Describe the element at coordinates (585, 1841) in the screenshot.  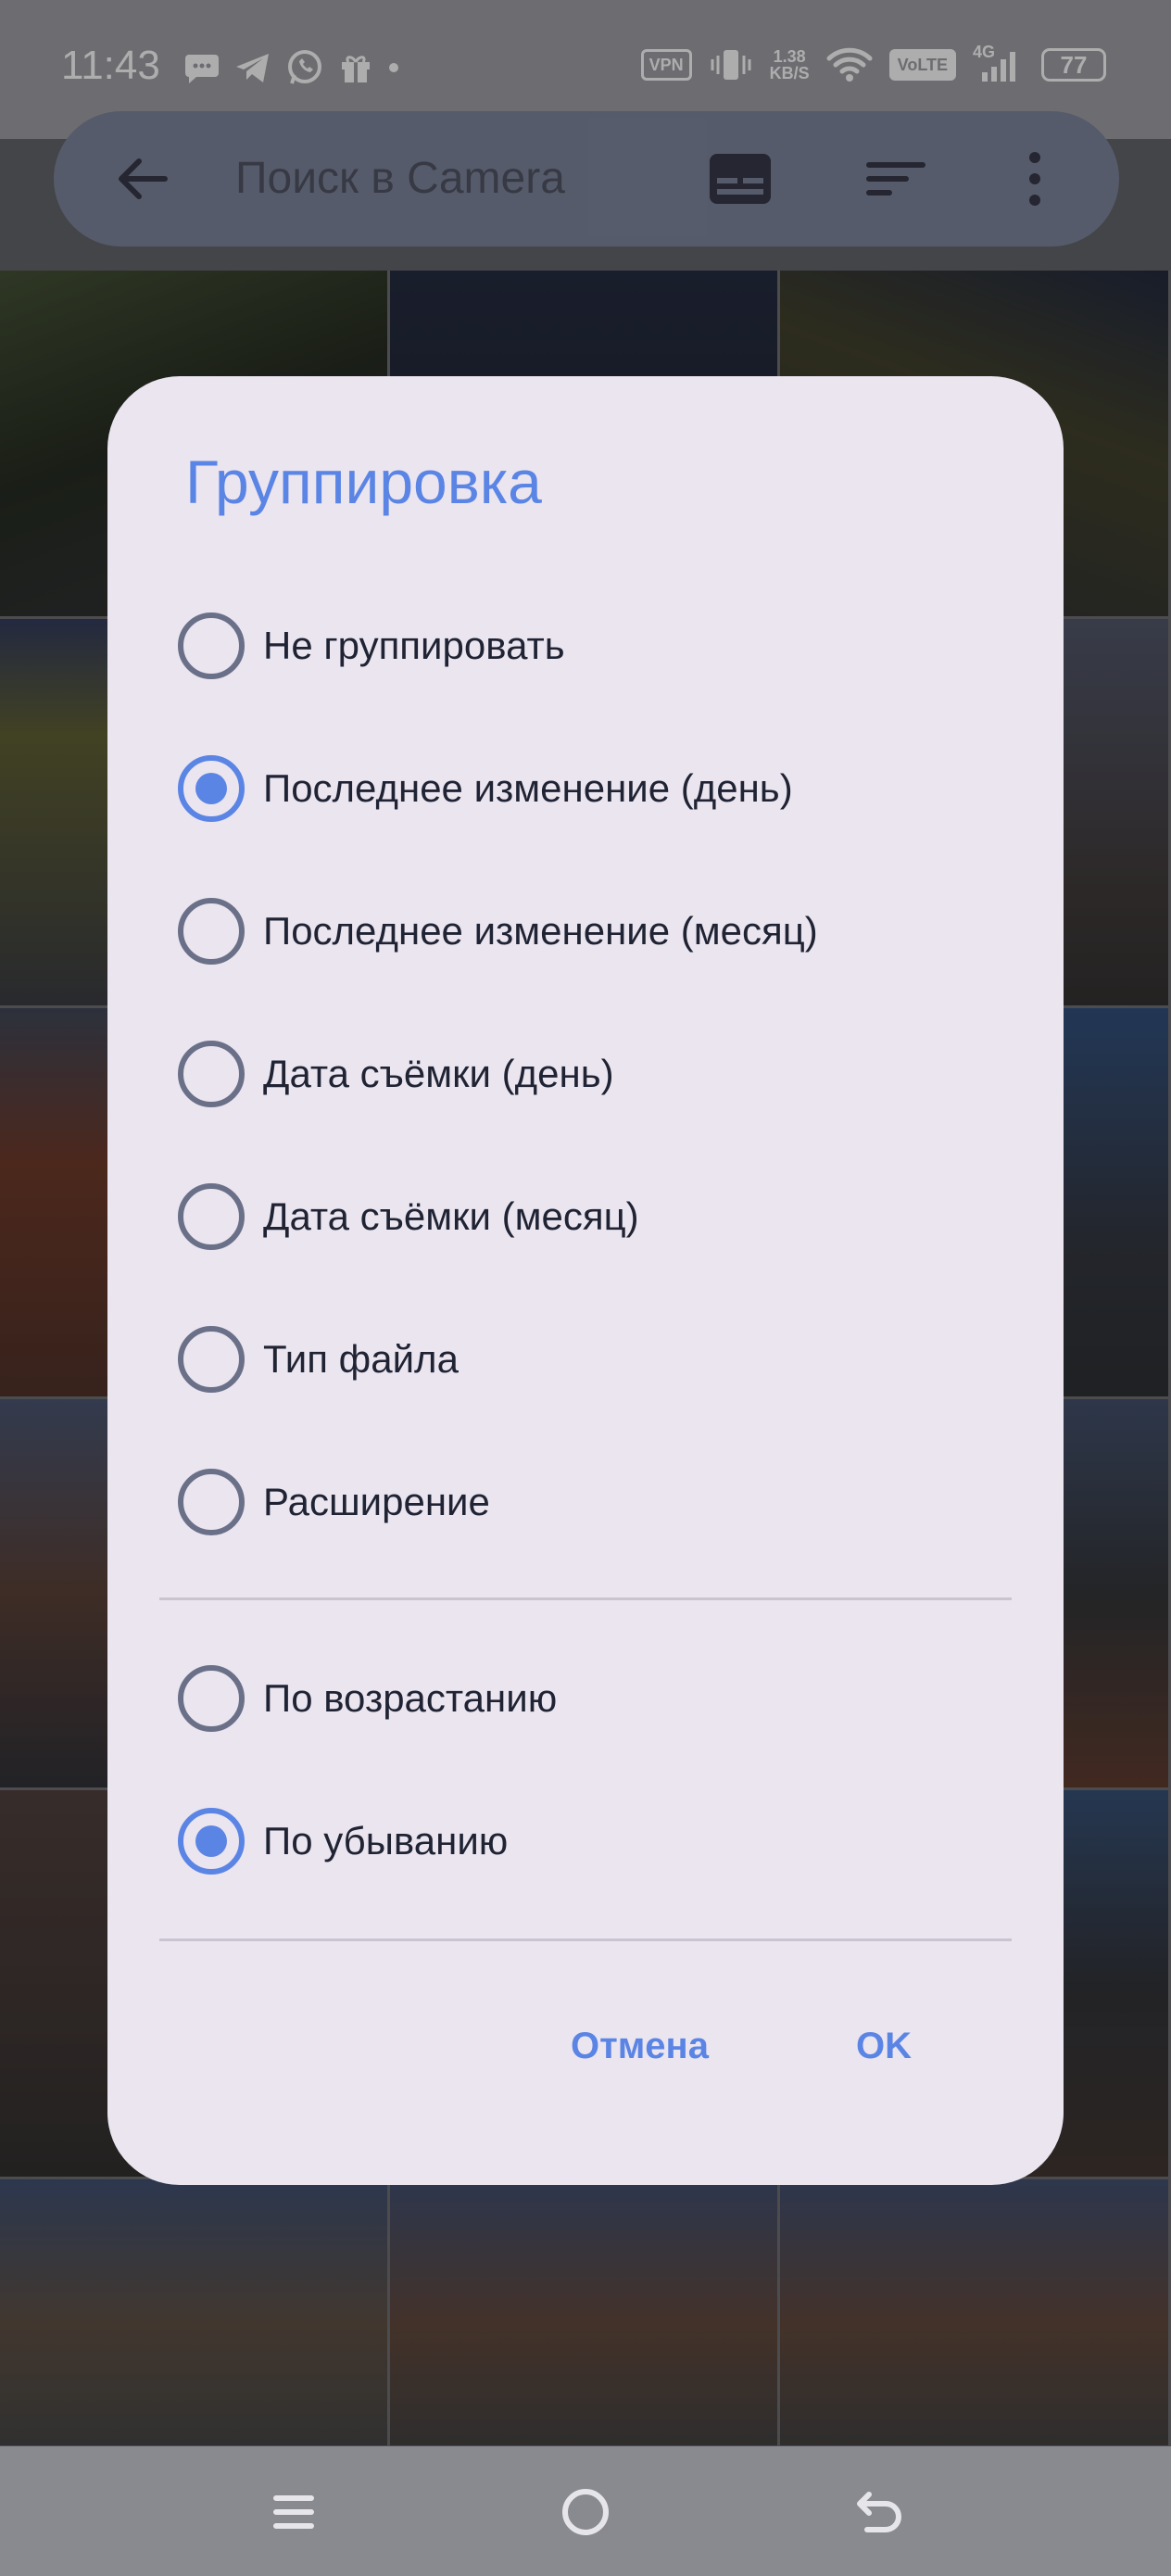
I see `option-descending: По убыванию` at that location.